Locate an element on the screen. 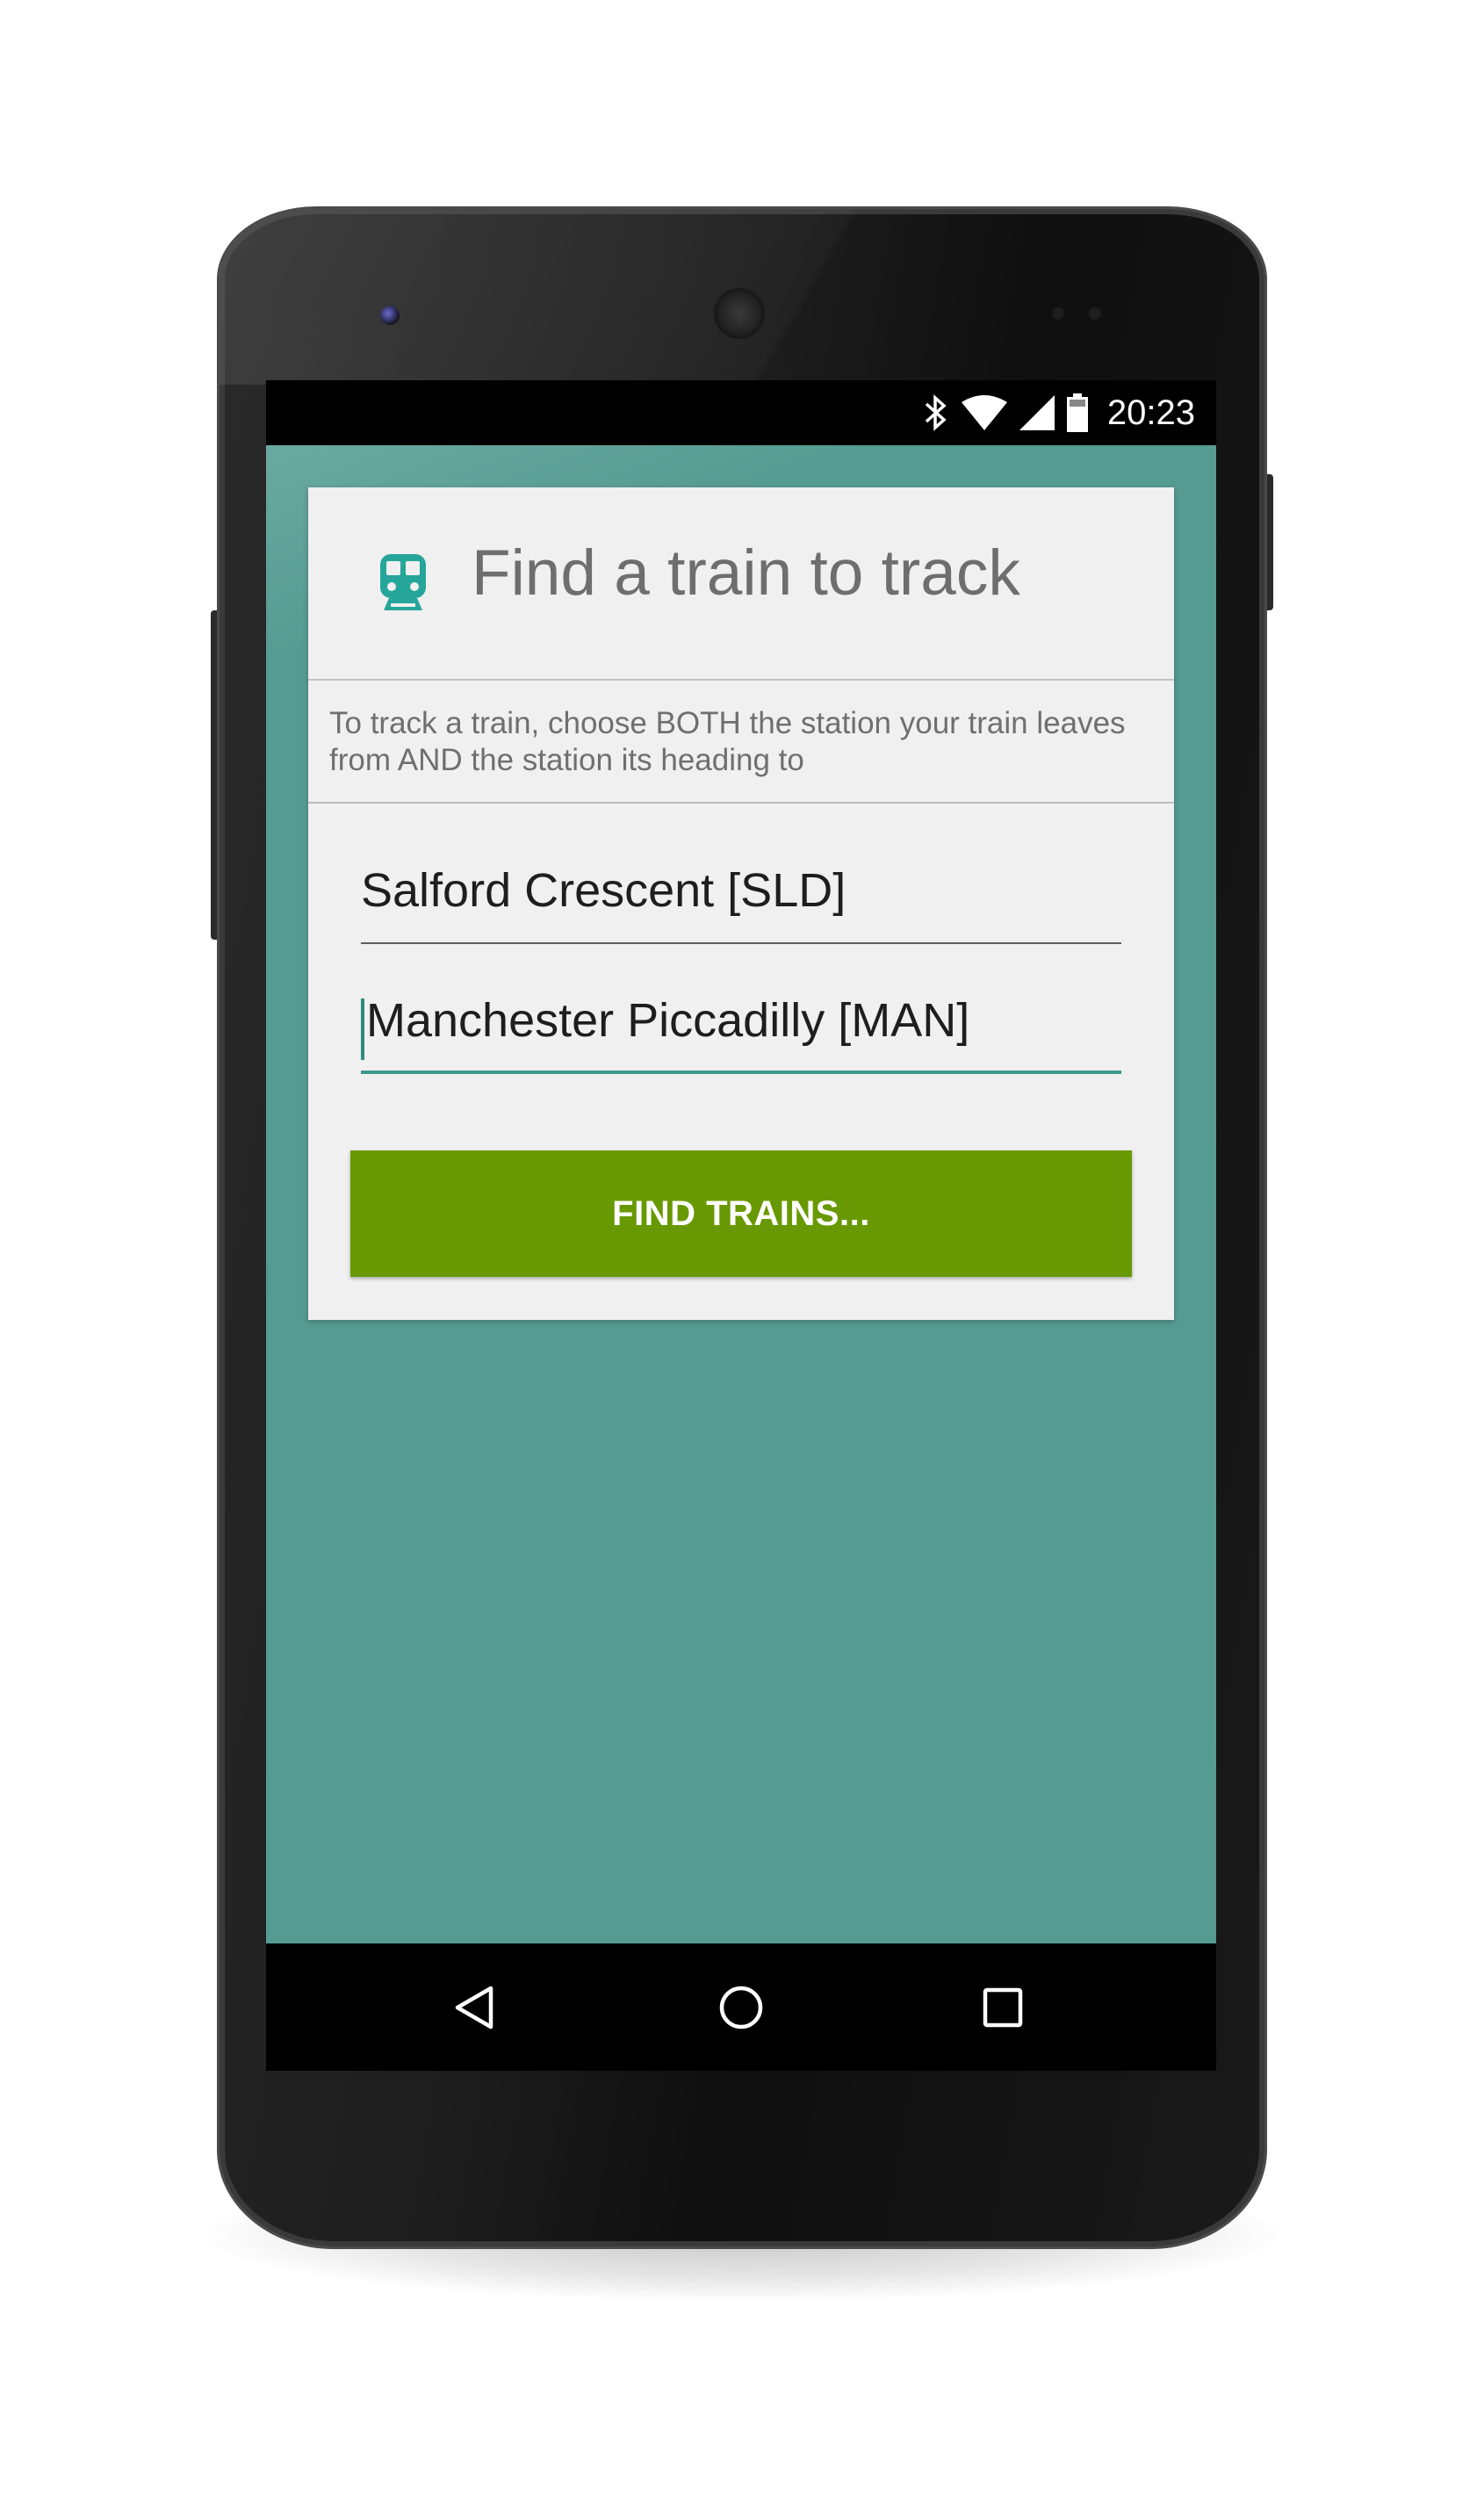 The image size is (1484, 2509). origin-station-value: Salford Crescent [SLD] is located at coordinates (603, 890).